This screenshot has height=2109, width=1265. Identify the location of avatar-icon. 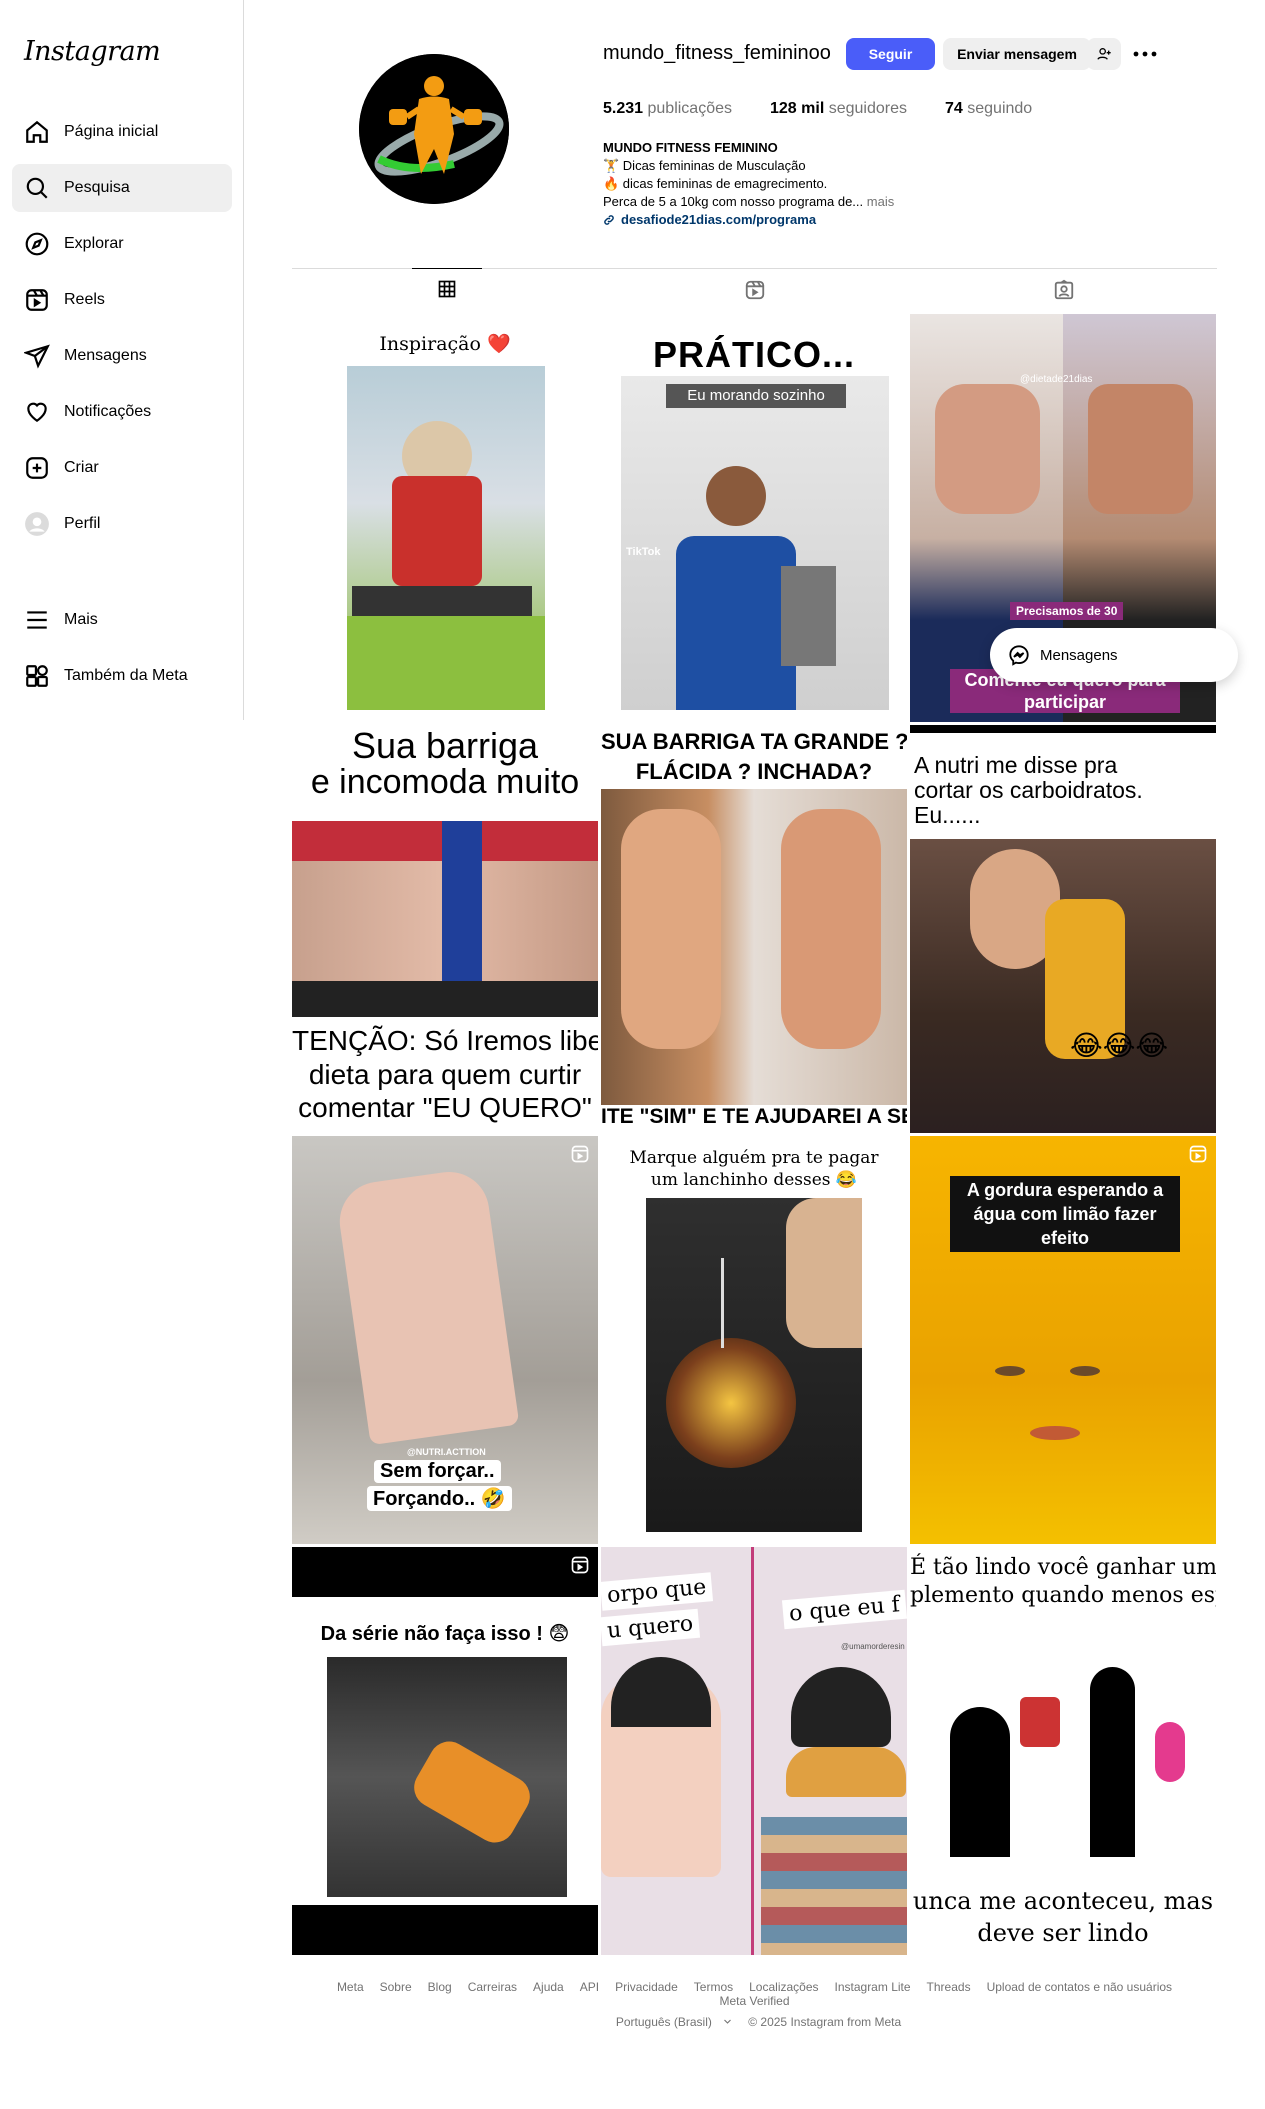
(37, 524).